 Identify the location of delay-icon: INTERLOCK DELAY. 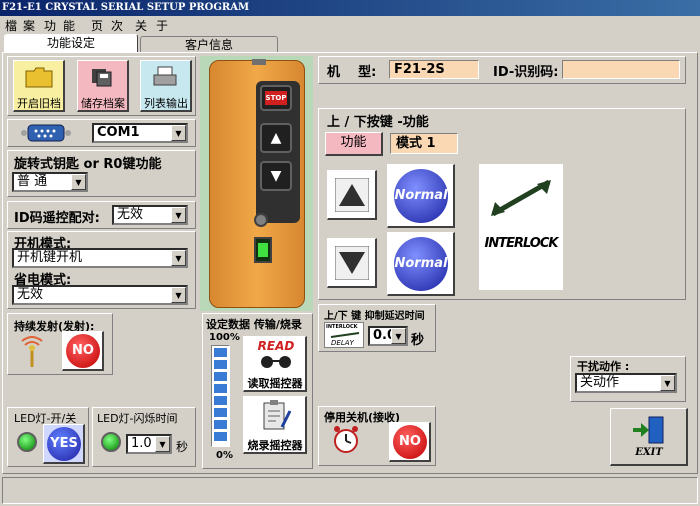
(344, 335).